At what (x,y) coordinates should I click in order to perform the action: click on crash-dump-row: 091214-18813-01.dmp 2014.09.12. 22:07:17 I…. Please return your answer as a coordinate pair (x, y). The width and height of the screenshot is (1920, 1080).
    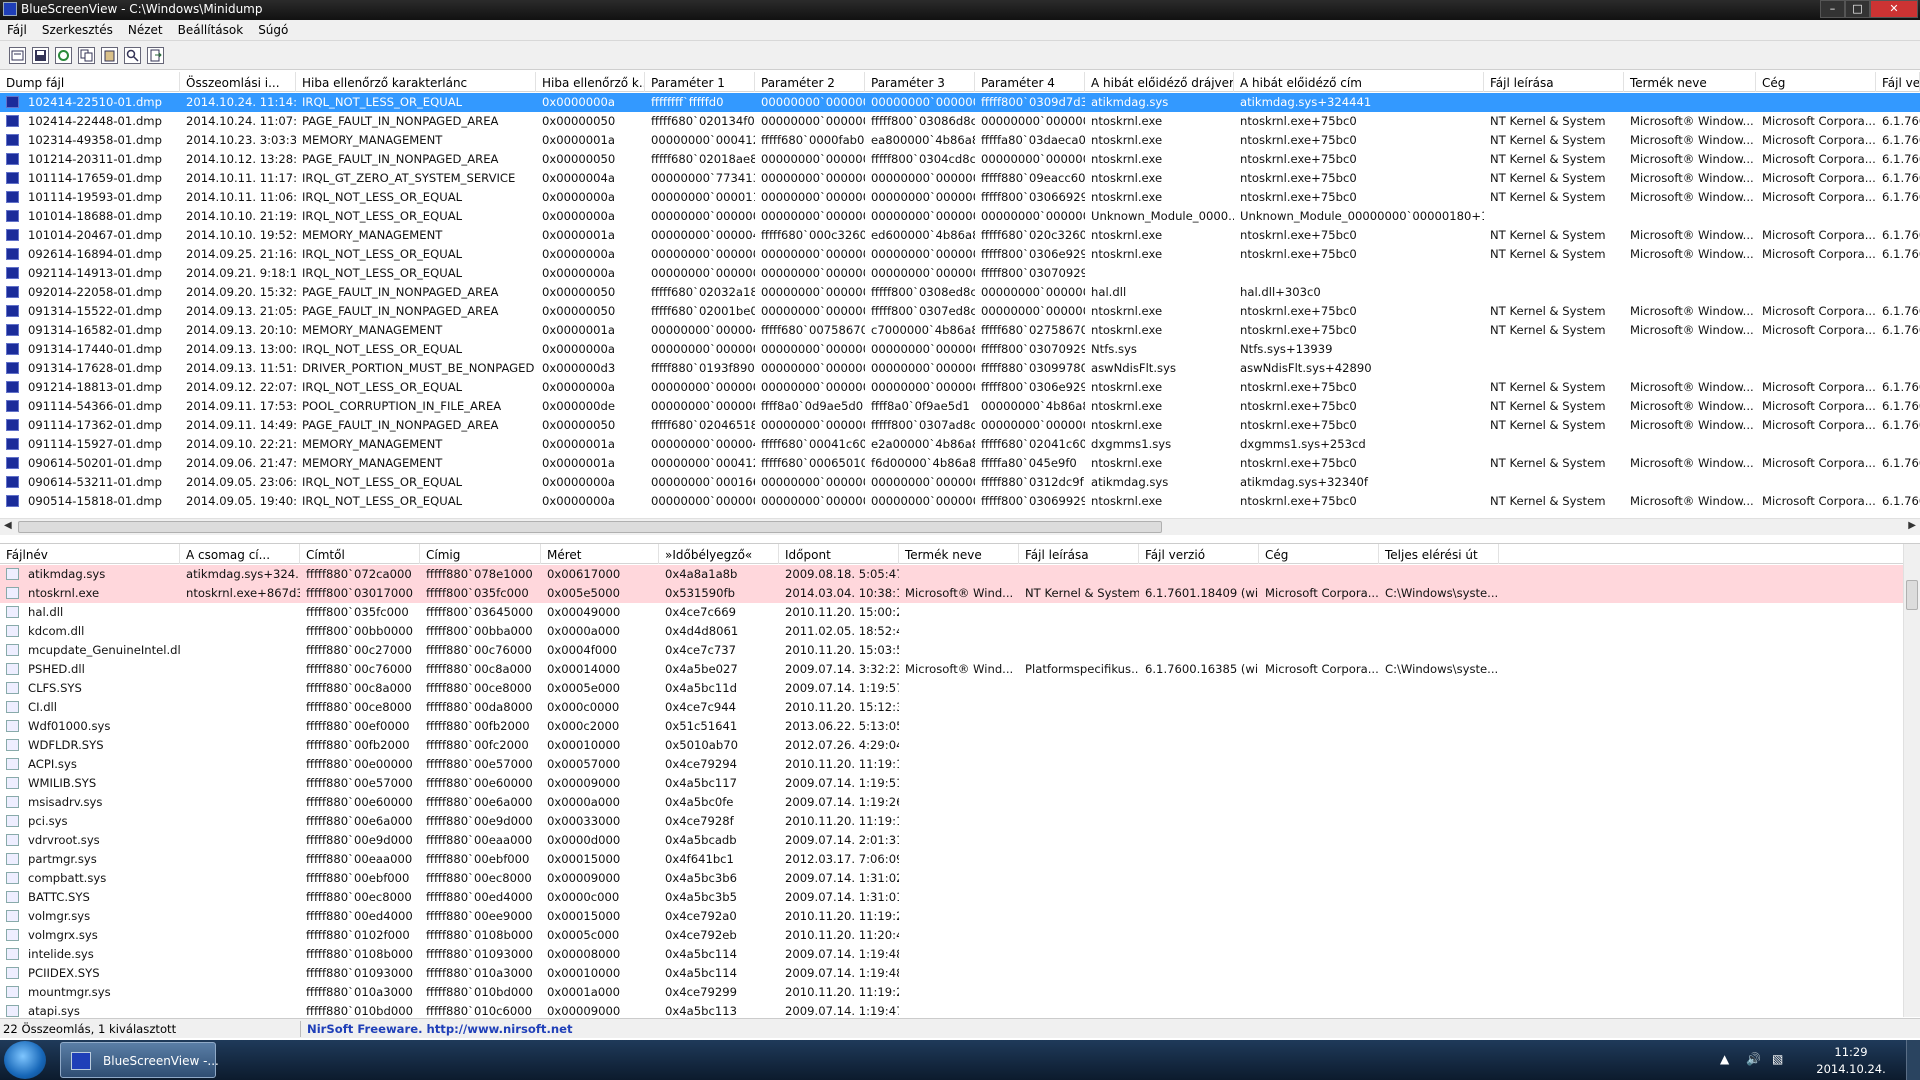
    Looking at the image, I should click on (960, 387).